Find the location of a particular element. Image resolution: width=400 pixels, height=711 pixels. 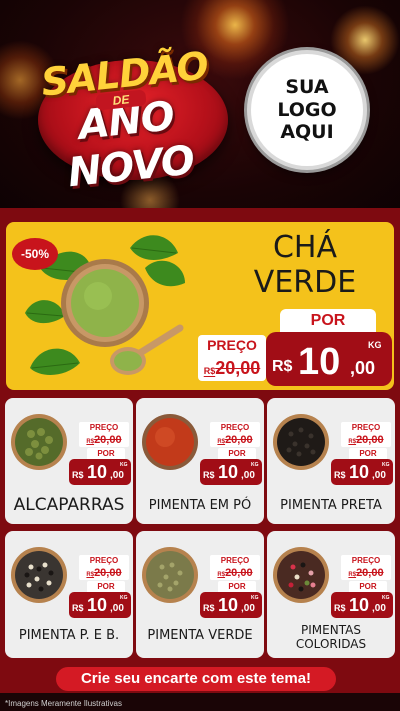

colored-pepper-bowl-icon is located at coordinates (301, 575).